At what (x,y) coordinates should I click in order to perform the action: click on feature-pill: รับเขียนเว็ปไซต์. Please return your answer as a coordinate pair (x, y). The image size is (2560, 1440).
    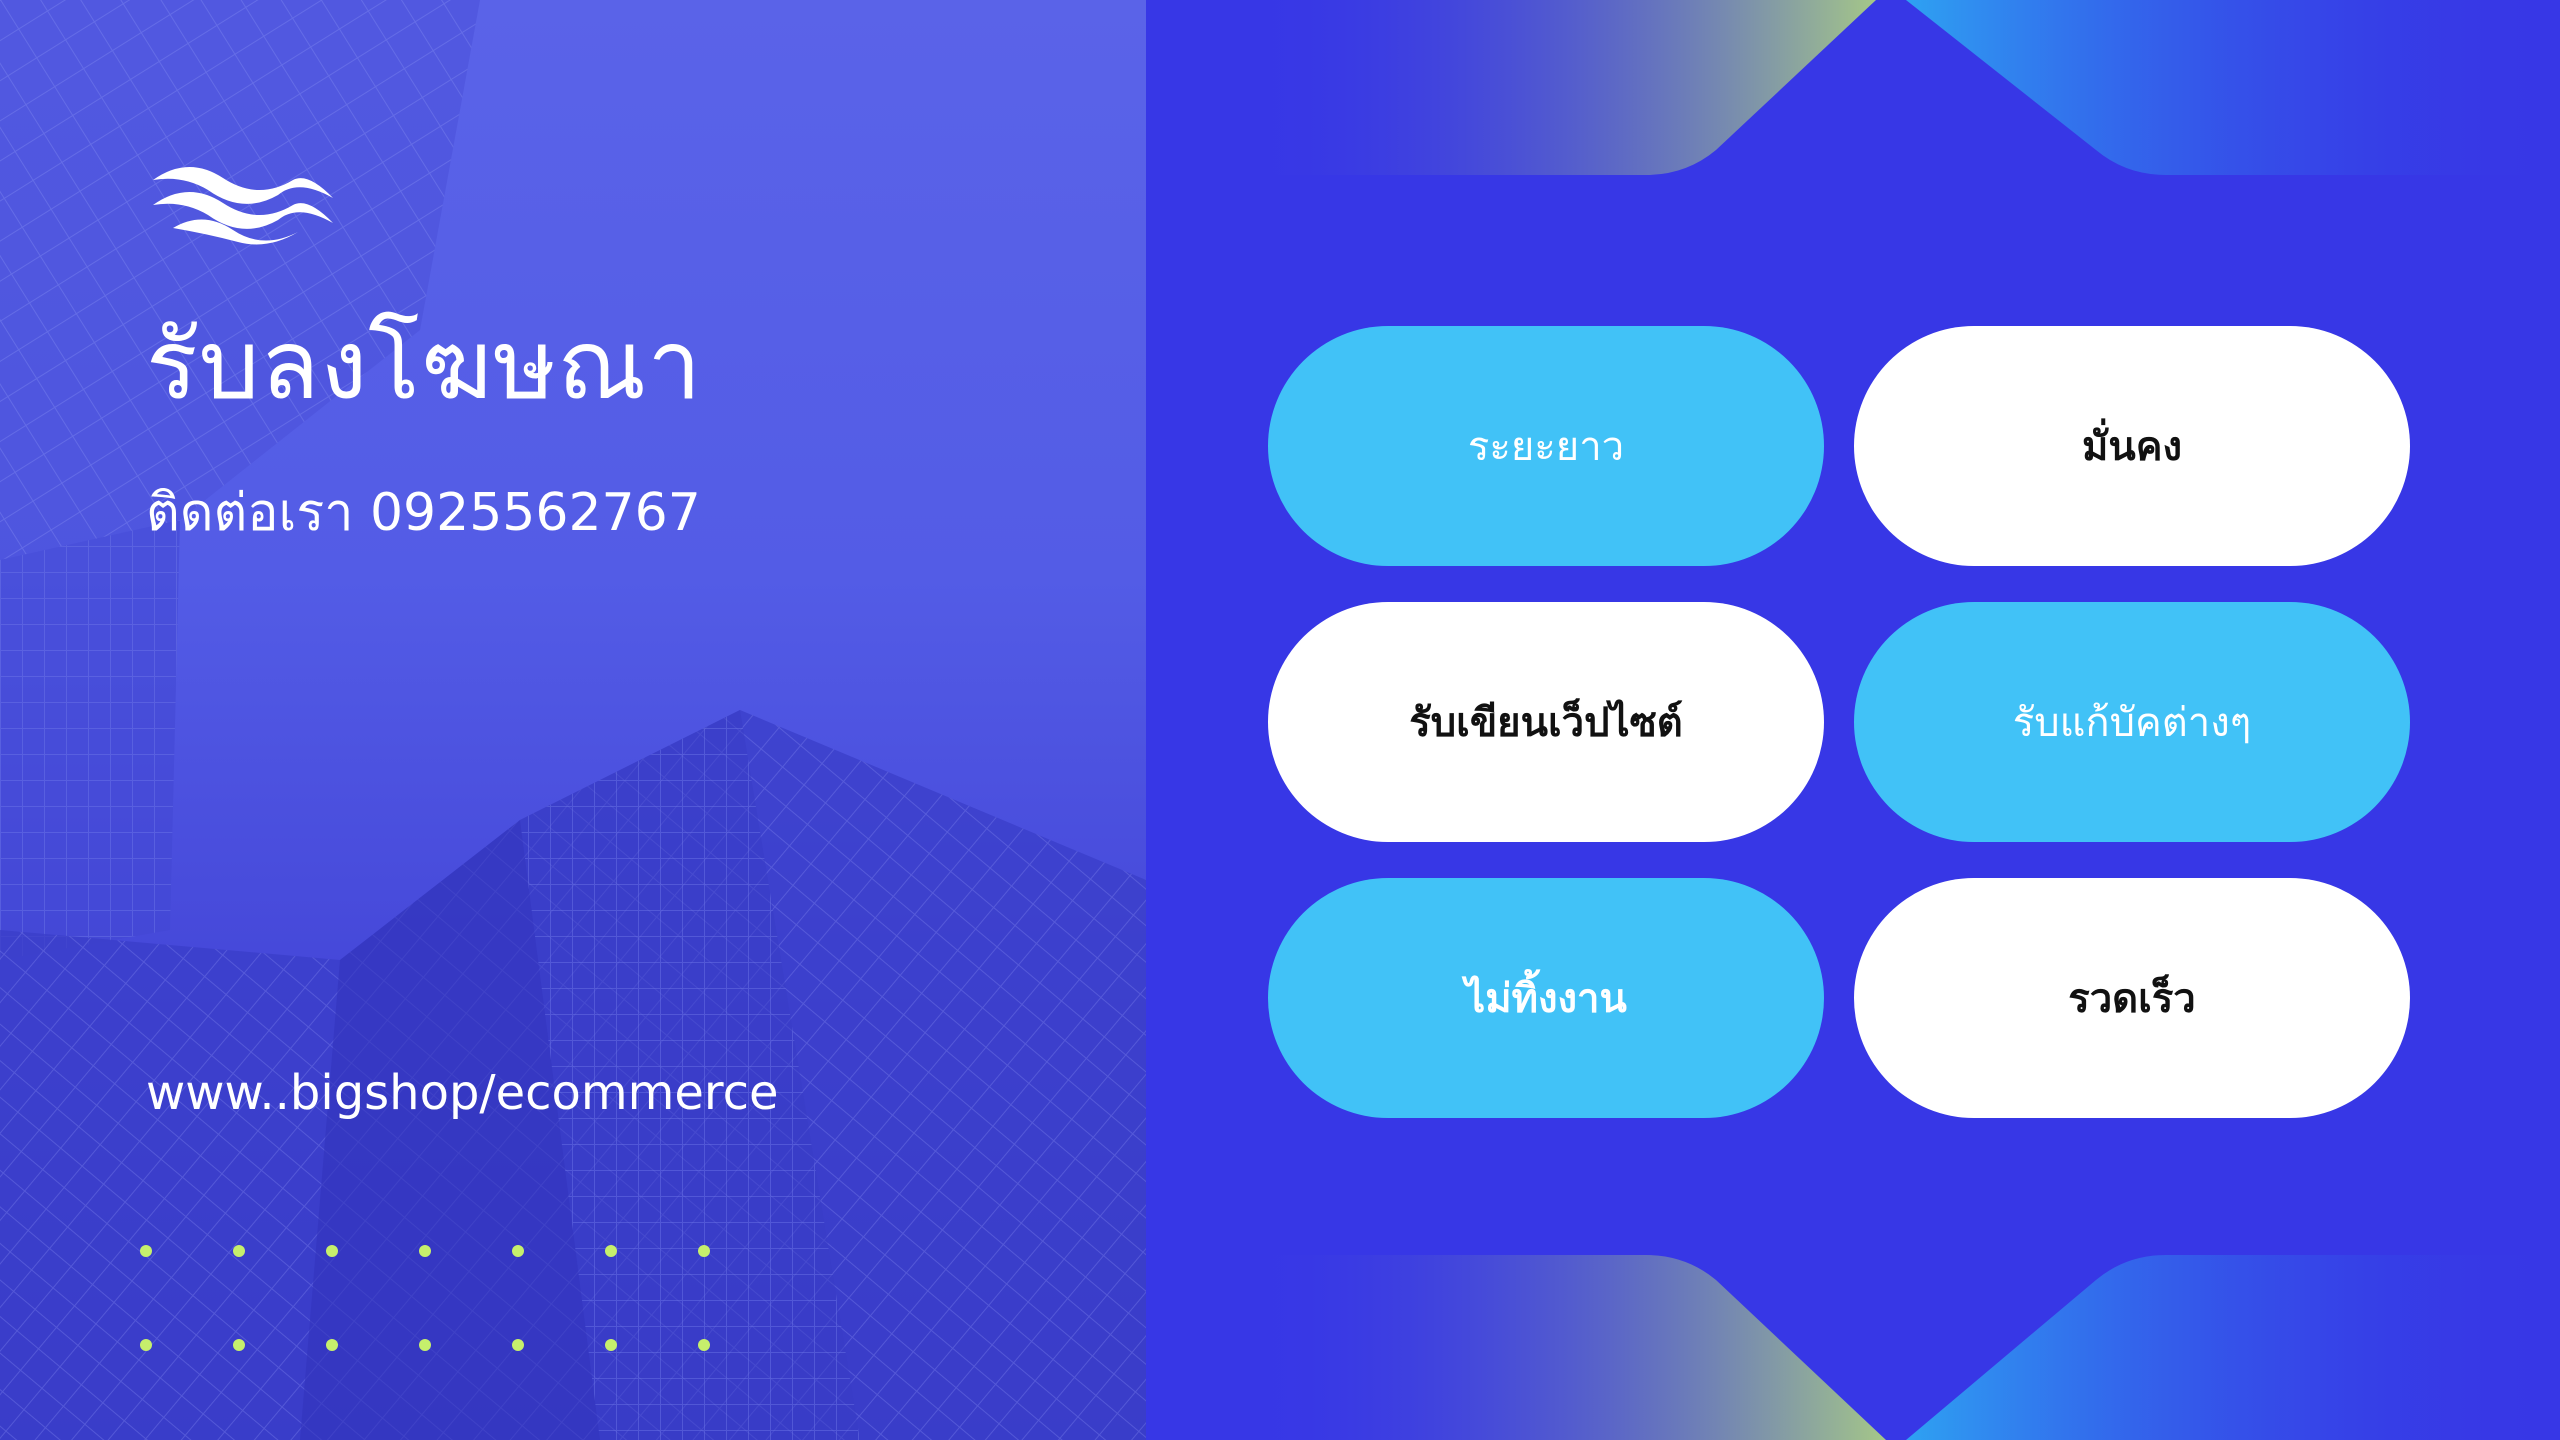
    Looking at the image, I should click on (1546, 722).